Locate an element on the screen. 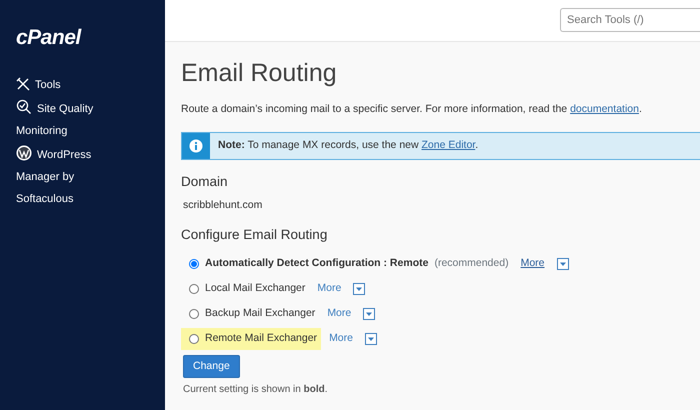 This screenshot has height=410, width=700. domain-name: scribblehunt.com is located at coordinates (223, 205).